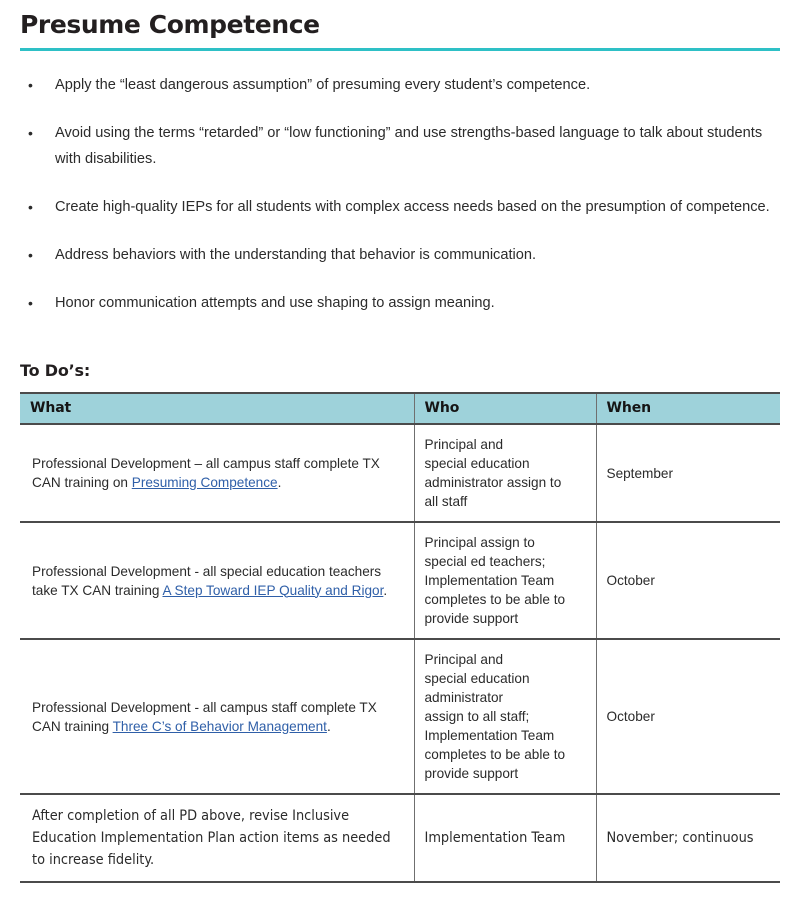  Describe the element at coordinates (55, 370) in the screenshot. I see `todo-heading: To Do’s:` at that location.